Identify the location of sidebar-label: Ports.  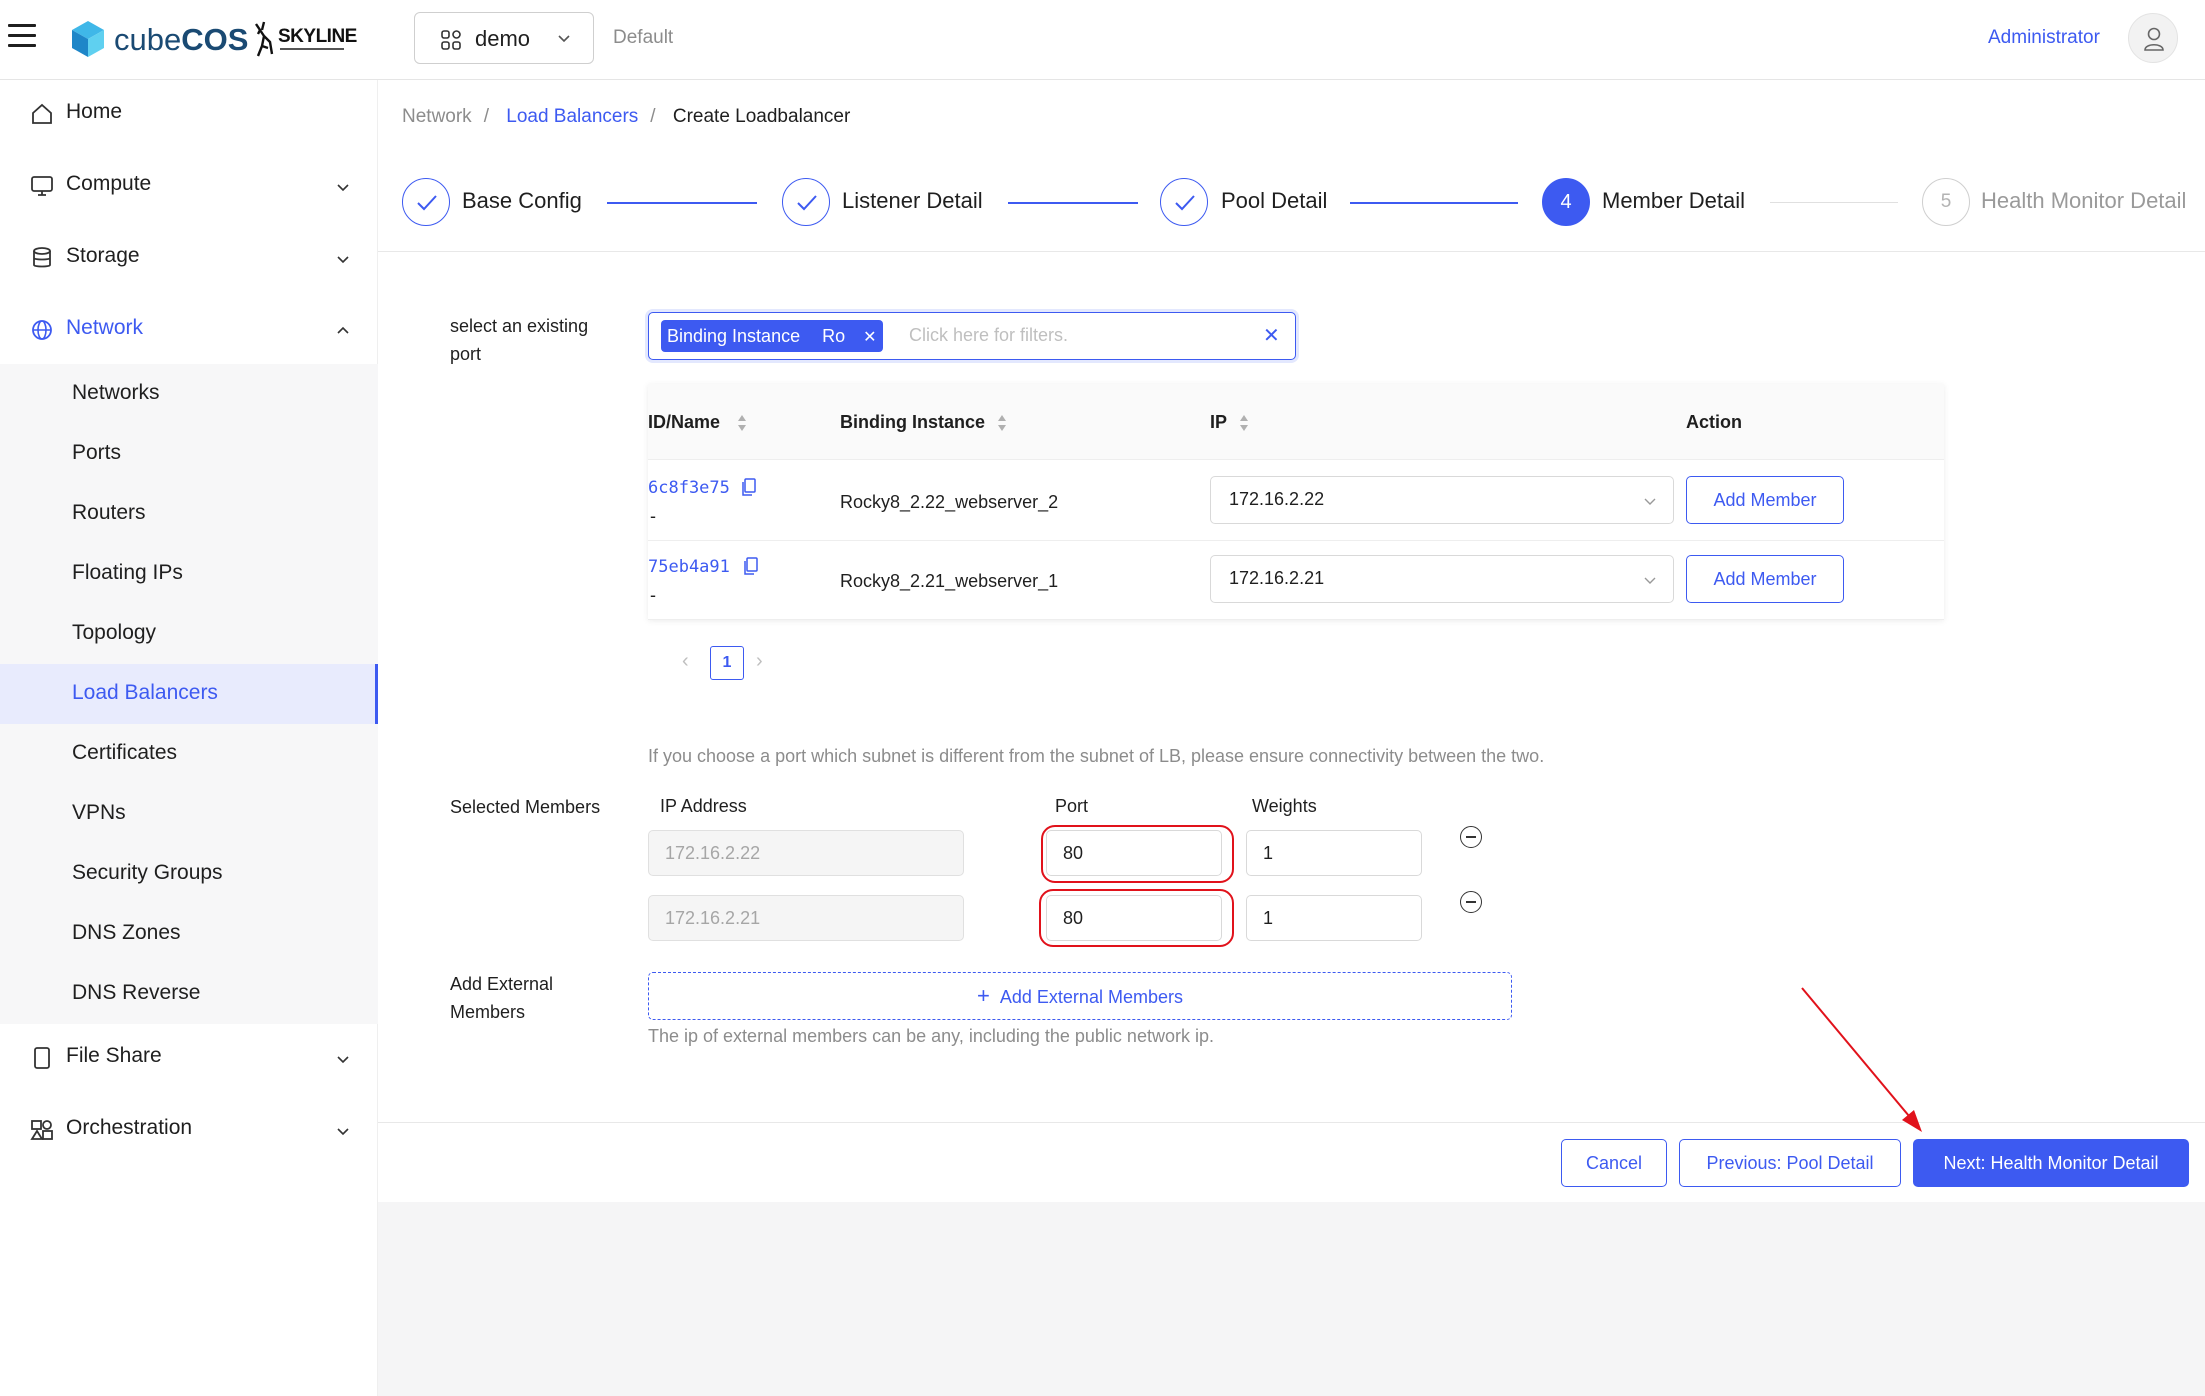
(97, 452).